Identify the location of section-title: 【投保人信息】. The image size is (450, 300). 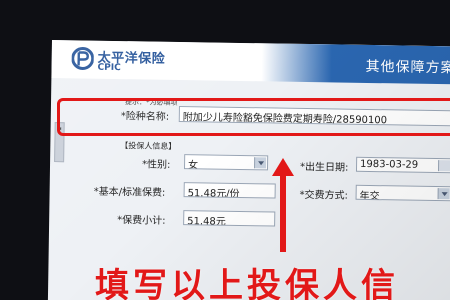
(148, 146).